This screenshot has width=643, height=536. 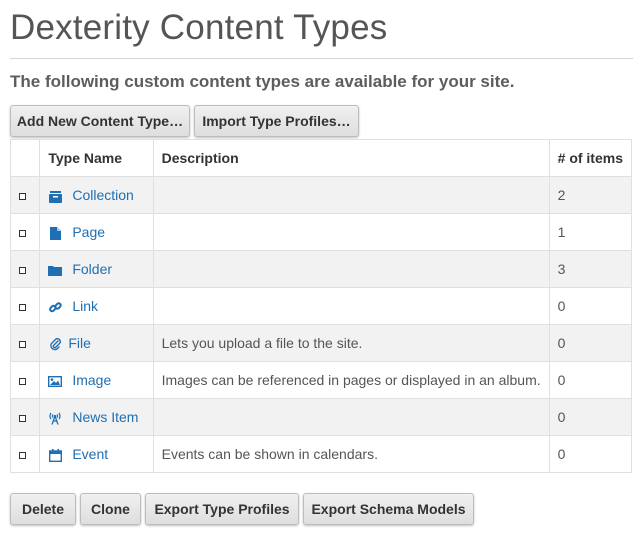 What do you see at coordinates (199, 27) in the screenshot?
I see `page-title: Dexterity Content Types` at bounding box center [199, 27].